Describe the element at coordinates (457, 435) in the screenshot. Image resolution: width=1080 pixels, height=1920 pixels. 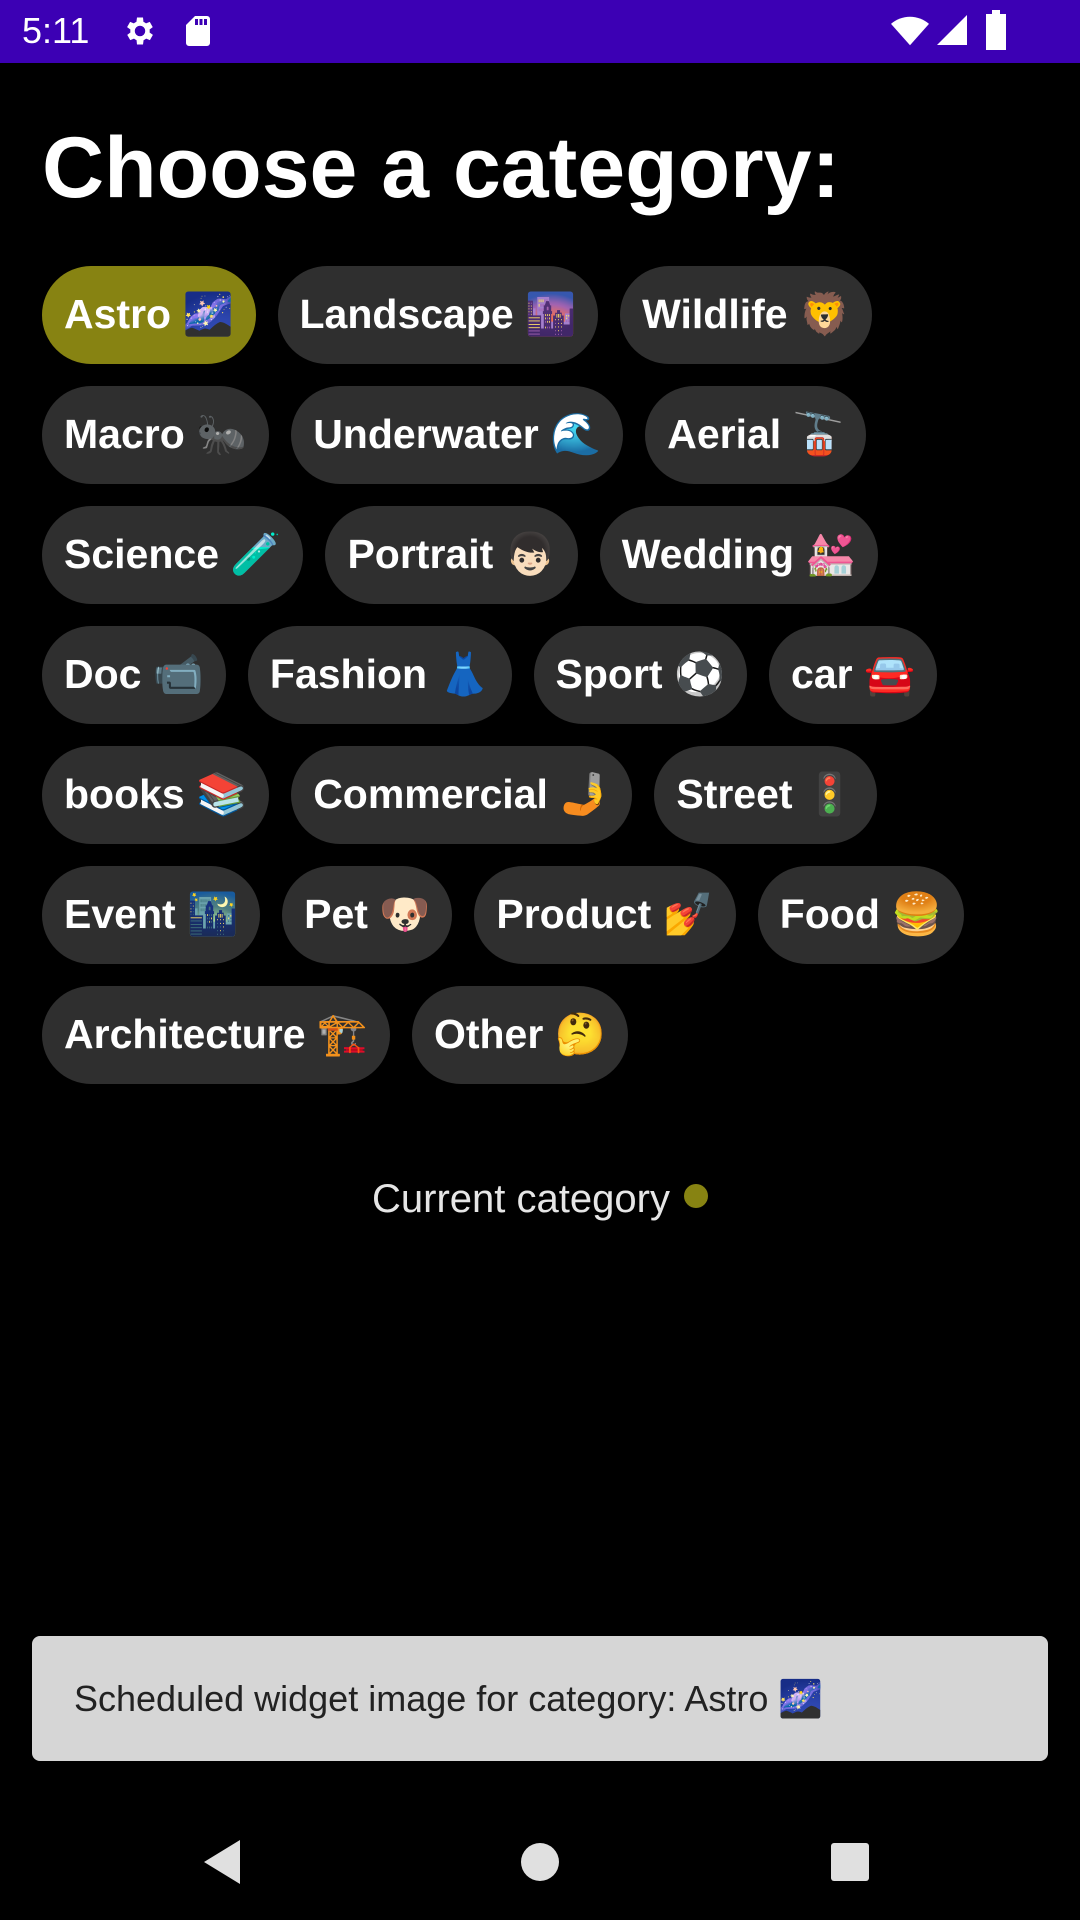
I see `category-chip-underwater: Underwater 🌊` at that location.